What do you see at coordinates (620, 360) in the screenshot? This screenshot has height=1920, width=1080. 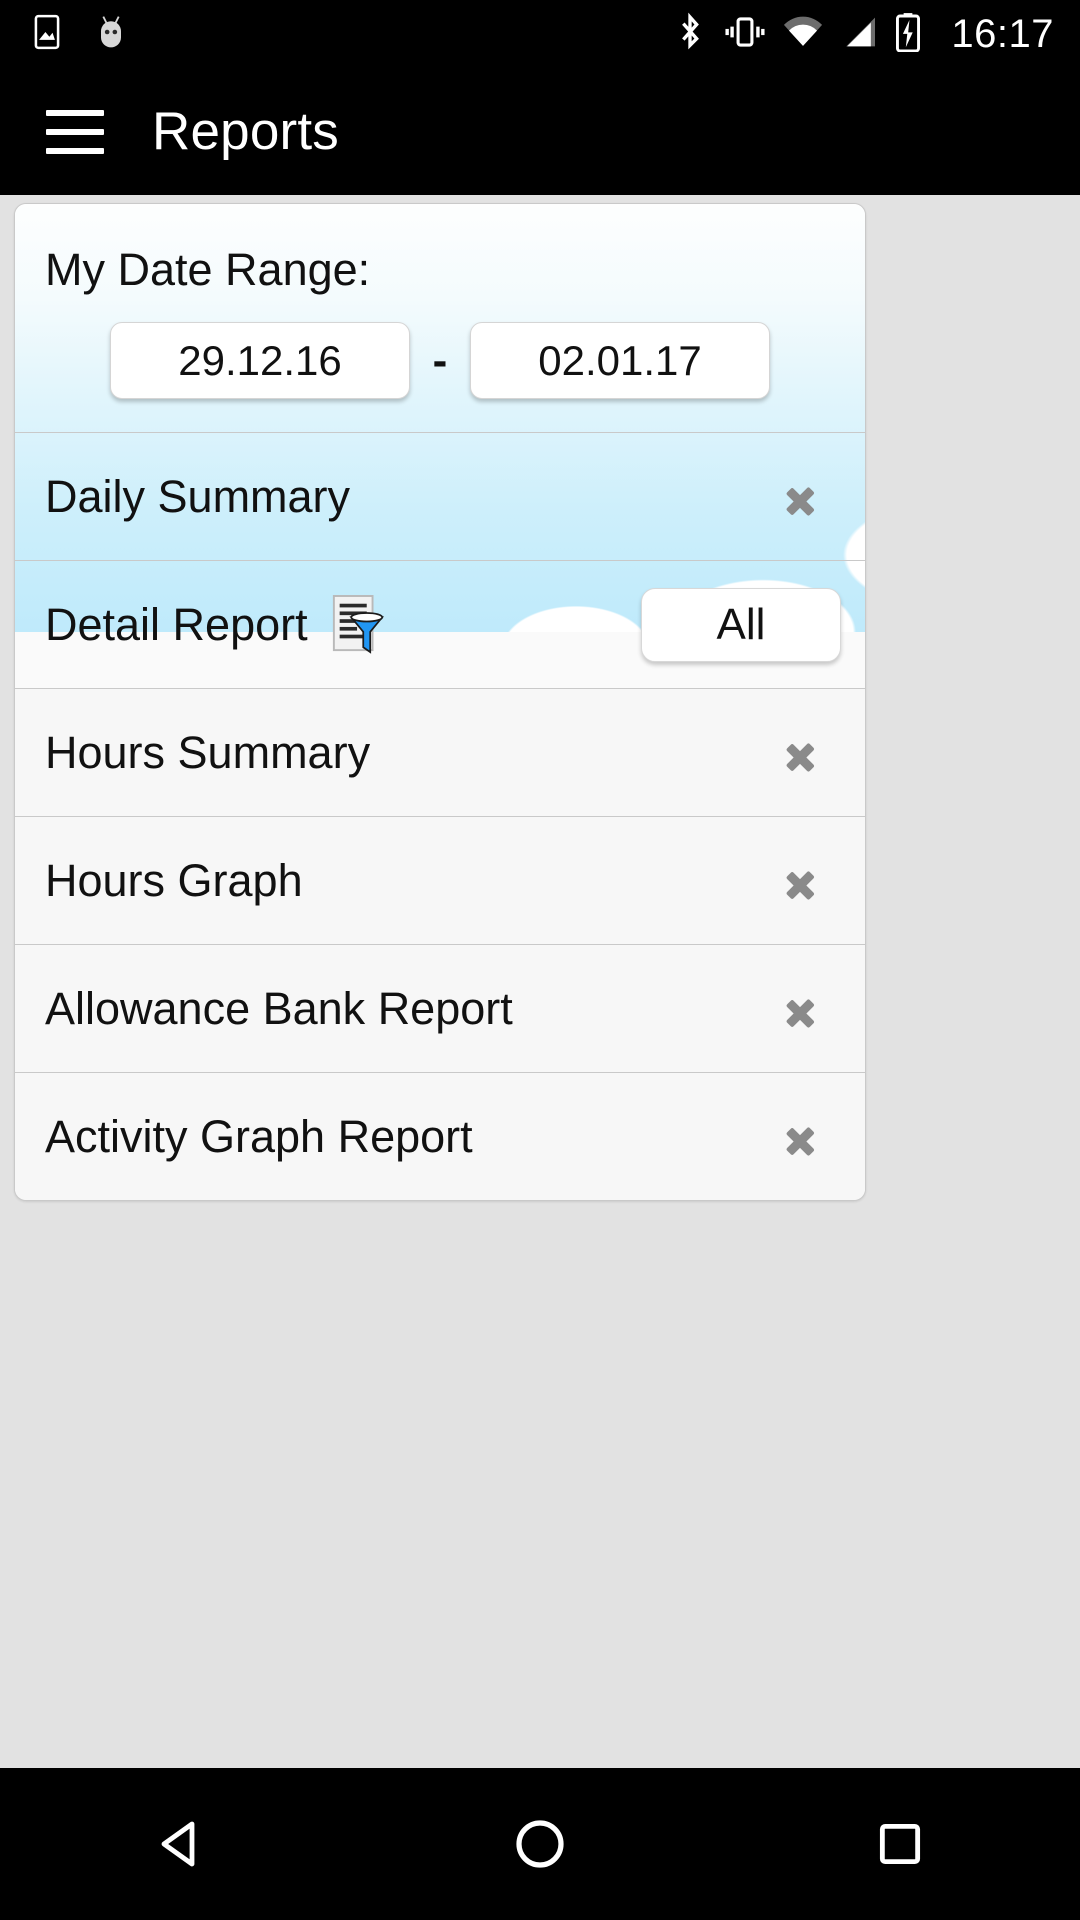 I see `end-date-button: 02.01.17` at bounding box center [620, 360].